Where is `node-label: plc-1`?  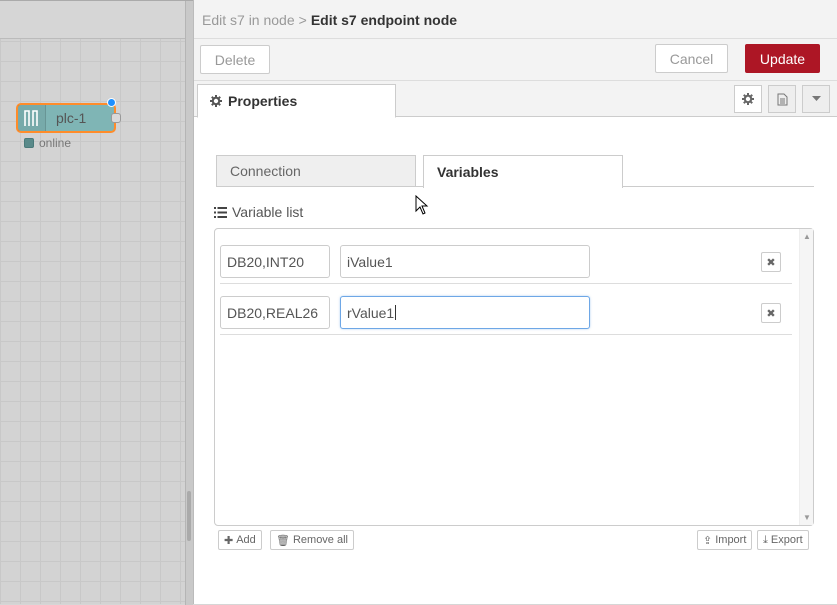 node-label: plc-1 is located at coordinates (71, 118).